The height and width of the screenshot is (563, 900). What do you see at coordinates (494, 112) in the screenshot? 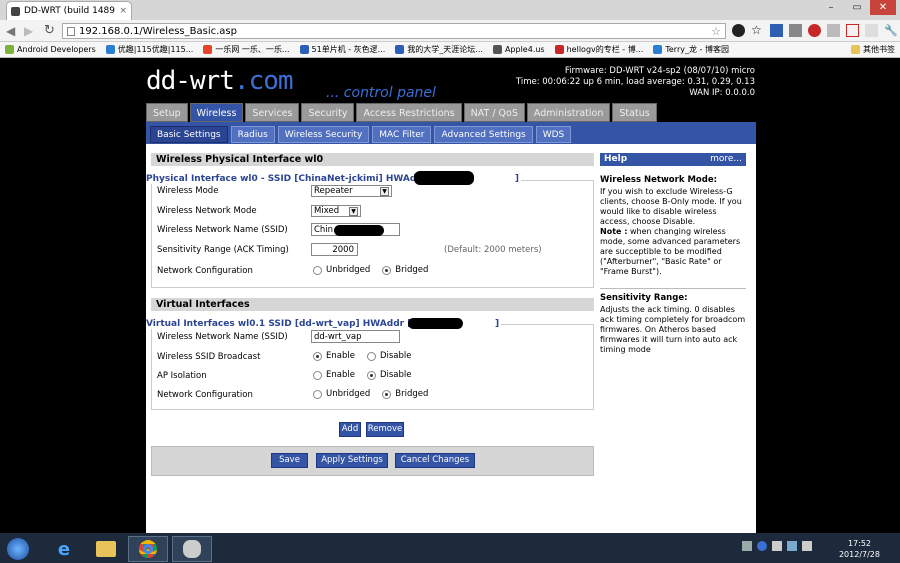
I see `tab-nat-qos: NAT / QoS` at bounding box center [494, 112].